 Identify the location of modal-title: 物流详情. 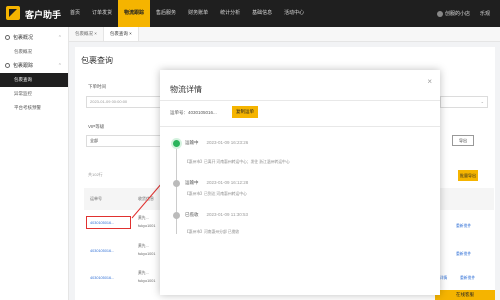
(186, 89).